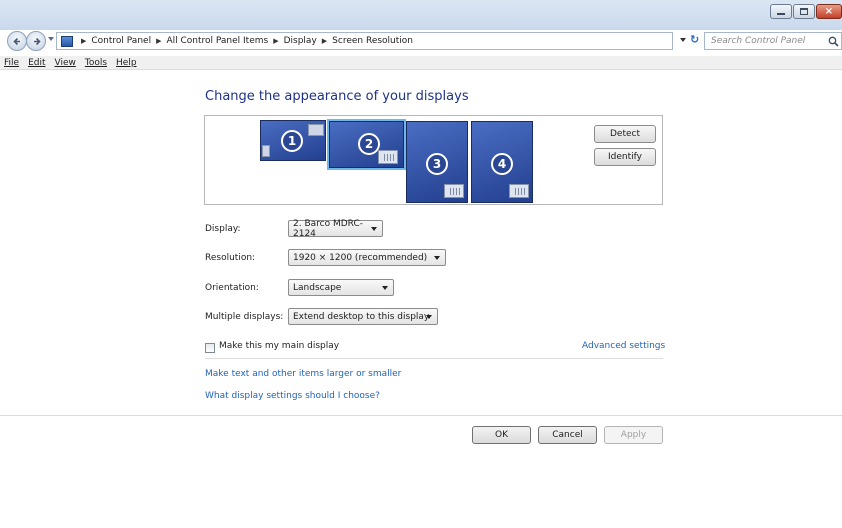  I want to click on orientation-select-value: Landscape, so click(317, 287).